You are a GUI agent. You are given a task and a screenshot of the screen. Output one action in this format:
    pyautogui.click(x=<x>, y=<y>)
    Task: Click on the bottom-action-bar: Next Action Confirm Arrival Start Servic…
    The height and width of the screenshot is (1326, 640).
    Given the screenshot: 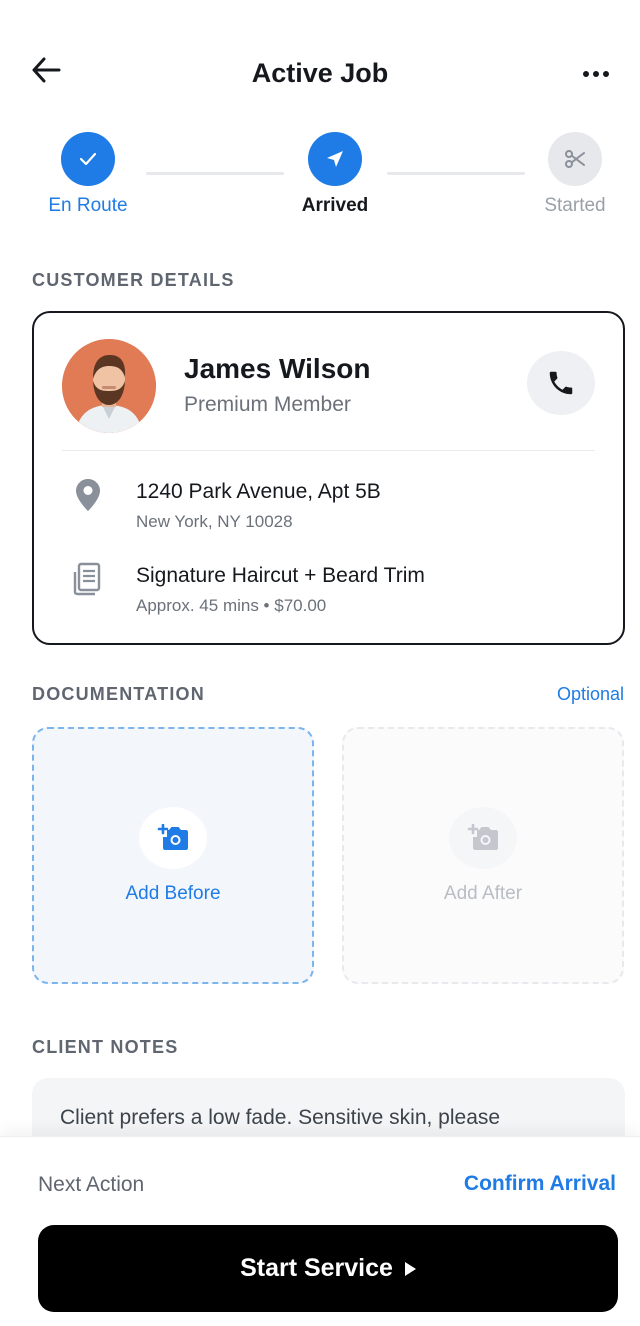 What is the action you would take?
    pyautogui.click(x=320, y=1231)
    